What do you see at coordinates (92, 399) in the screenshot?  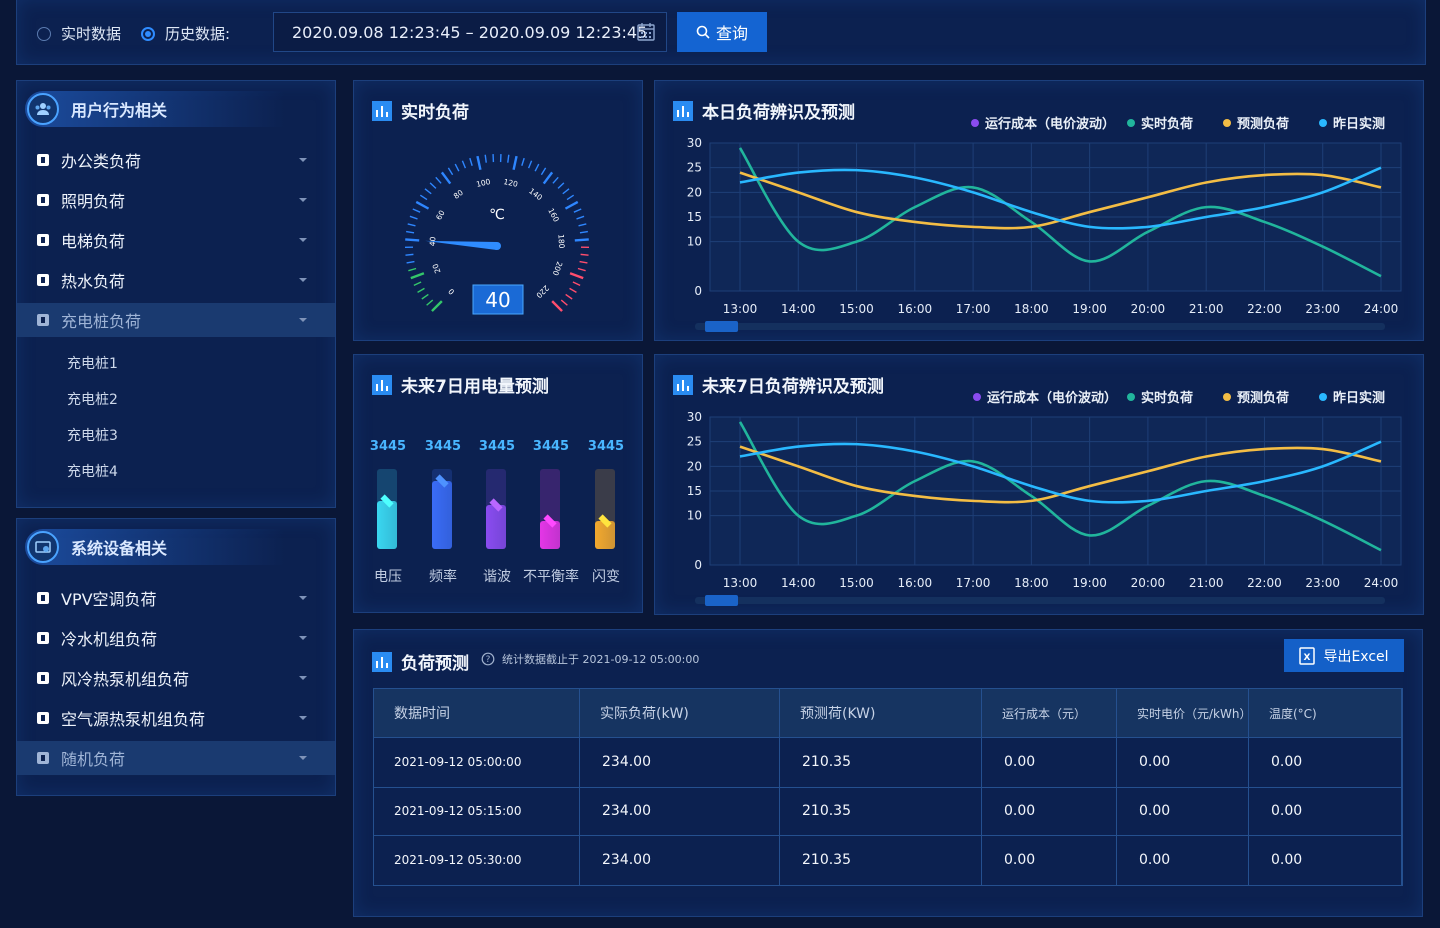 I see `sub-item-charger-2: 充电桩2` at bounding box center [92, 399].